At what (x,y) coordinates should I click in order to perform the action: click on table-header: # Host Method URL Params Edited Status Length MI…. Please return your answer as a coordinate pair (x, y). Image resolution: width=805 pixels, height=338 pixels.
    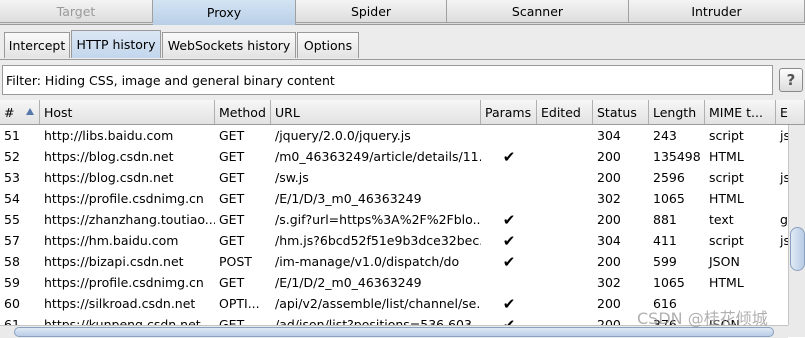
    Looking at the image, I should click on (402, 112).